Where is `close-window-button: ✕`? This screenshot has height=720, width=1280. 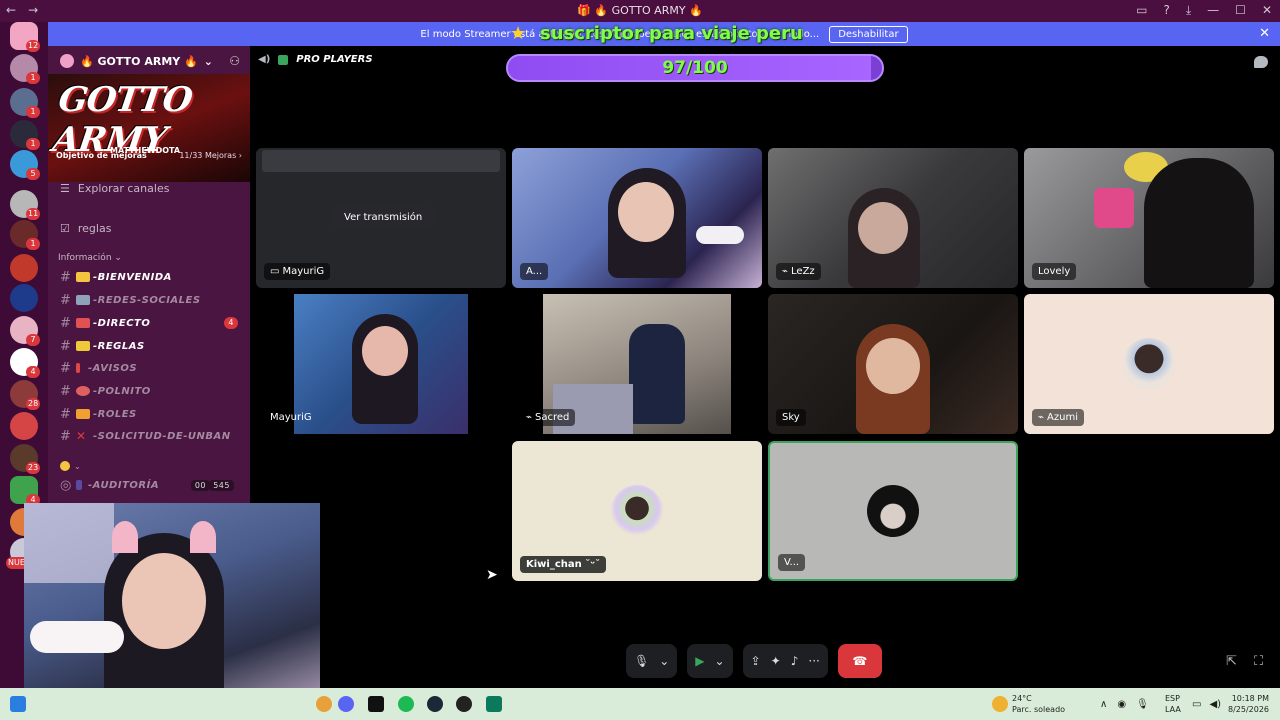
close-window-button: ✕ is located at coordinates (1267, 10).